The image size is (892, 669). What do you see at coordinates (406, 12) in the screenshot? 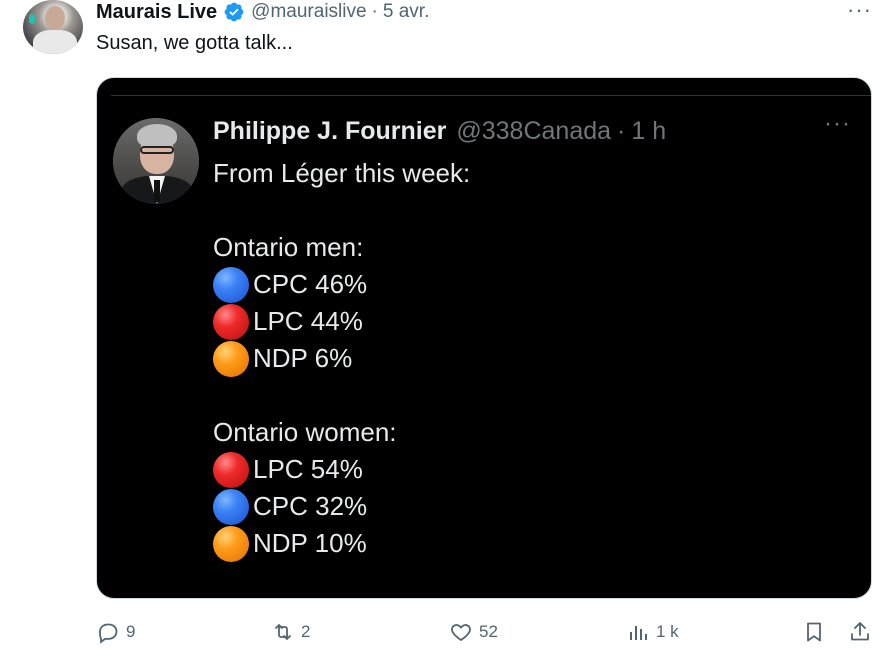
I see `tweet-time: 5 avr.` at bounding box center [406, 12].